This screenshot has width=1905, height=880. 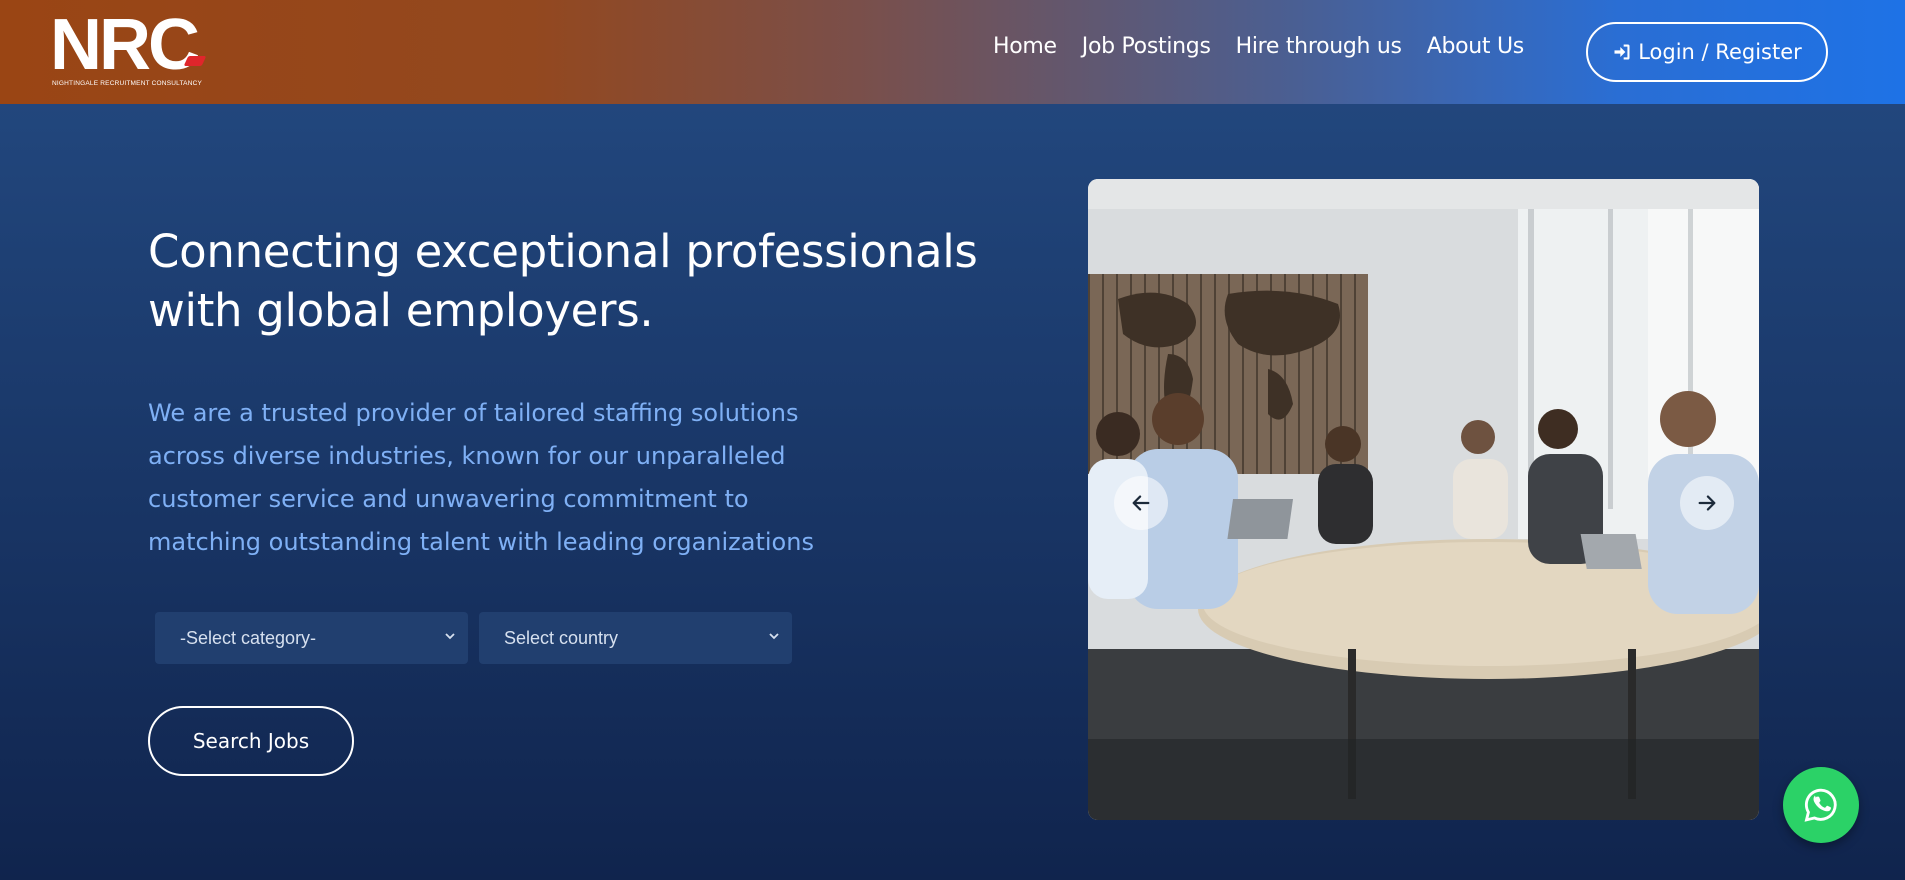 I want to click on hero-title-line-1: Connecting exceptional professionals, so click(x=563, y=251).